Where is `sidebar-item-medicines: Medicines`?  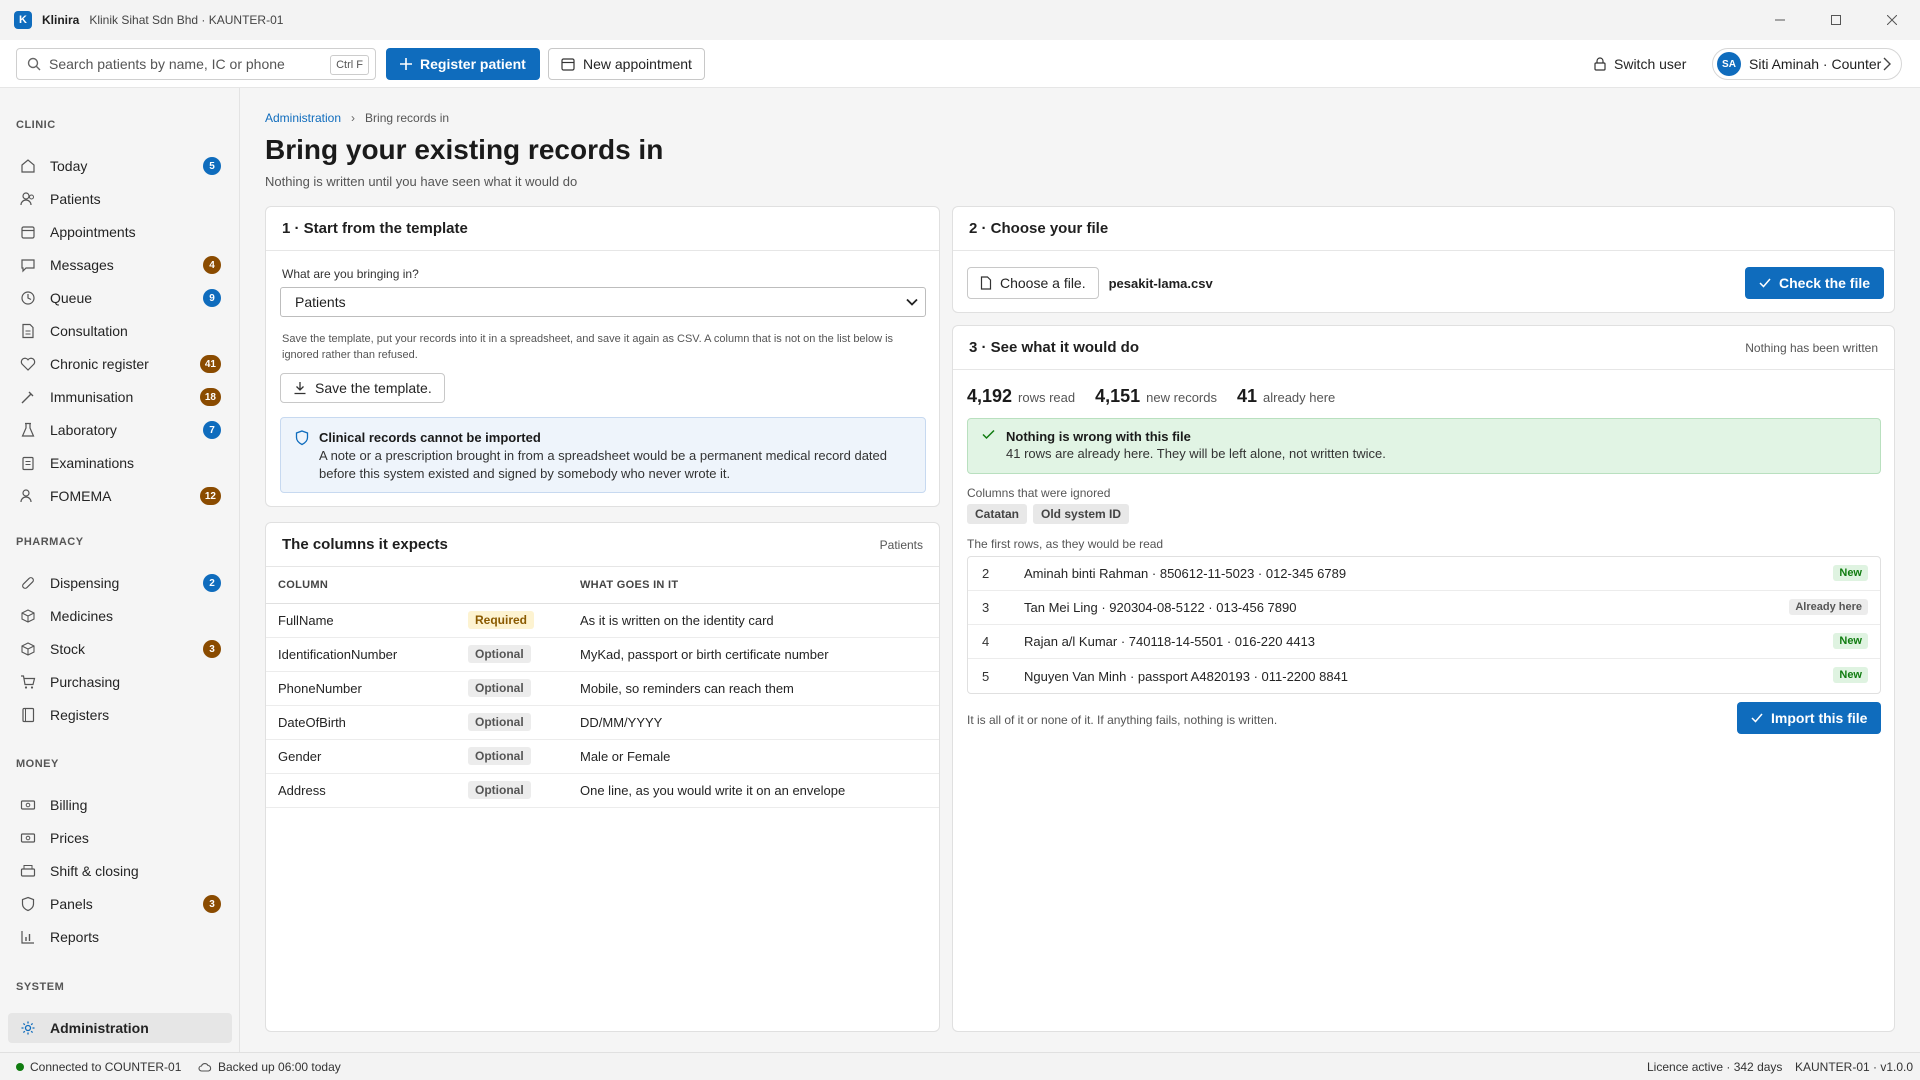
sidebar-item-medicines: Medicines is located at coordinates (120, 616).